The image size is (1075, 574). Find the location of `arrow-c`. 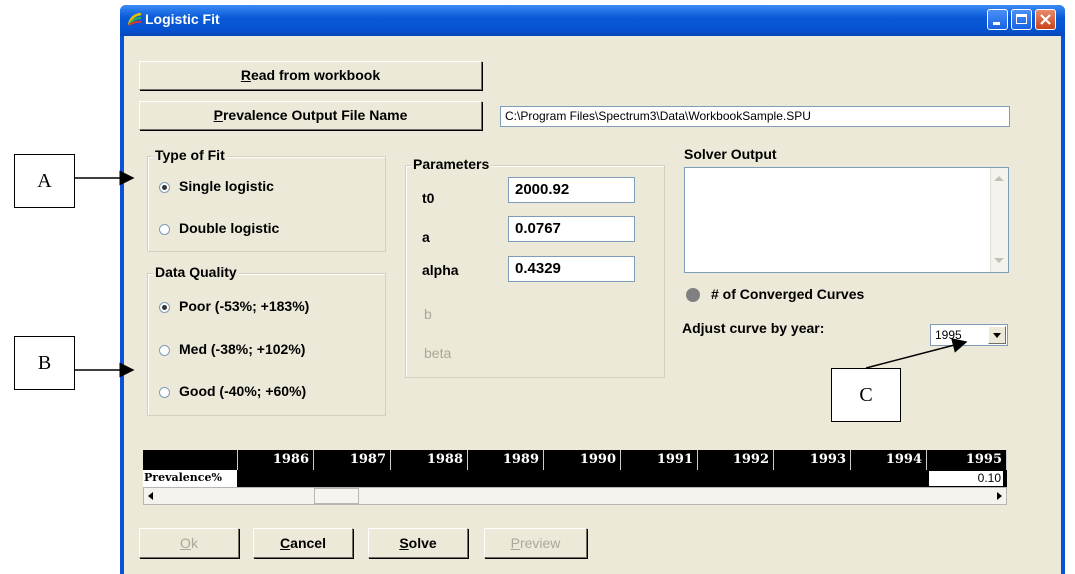

arrow-c is located at coordinates (916, 353).